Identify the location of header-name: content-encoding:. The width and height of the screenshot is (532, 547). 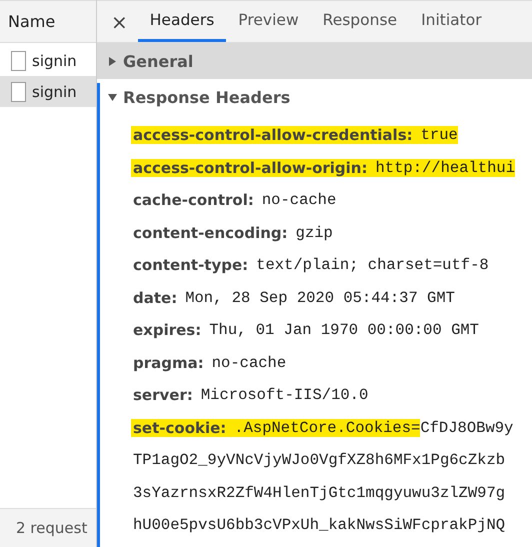
(211, 233).